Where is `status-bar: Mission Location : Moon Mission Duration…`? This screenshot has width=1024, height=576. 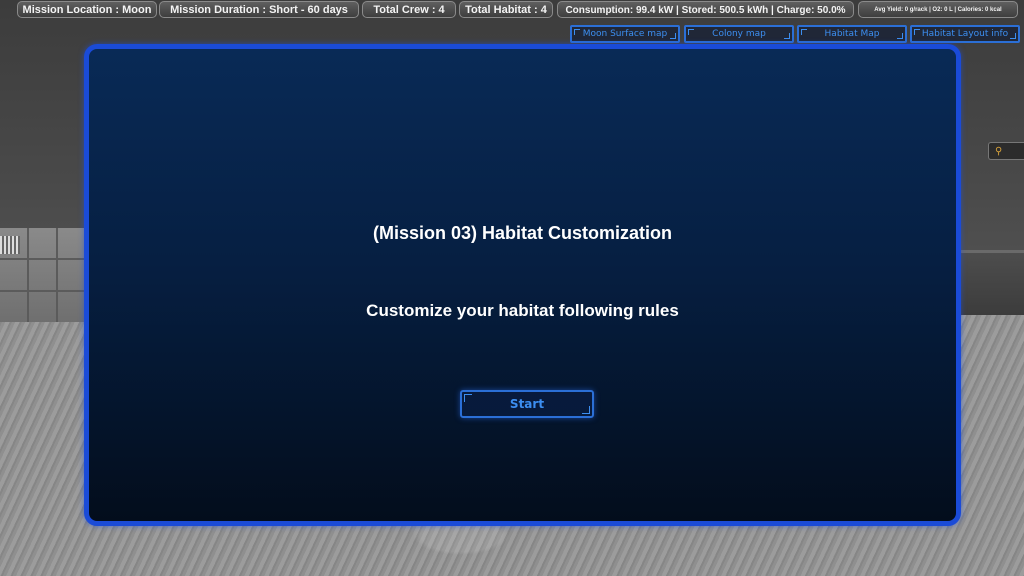
status-bar: Mission Location : Moon Mission Duration… is located at coordinates (512, 10).